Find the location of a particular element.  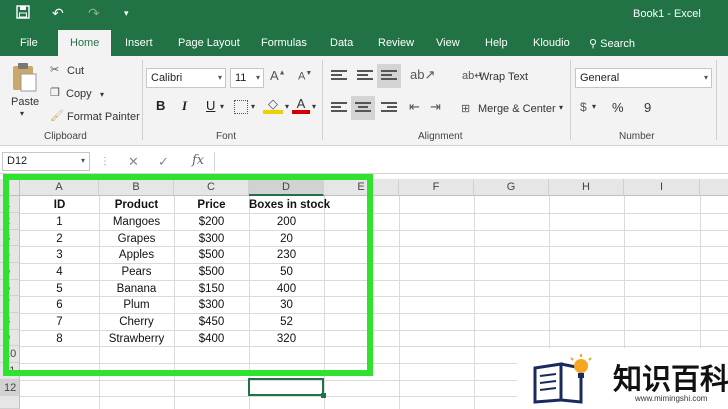

fill-color-dropdown-icon: ▾ is located at coordinates (287, 106).